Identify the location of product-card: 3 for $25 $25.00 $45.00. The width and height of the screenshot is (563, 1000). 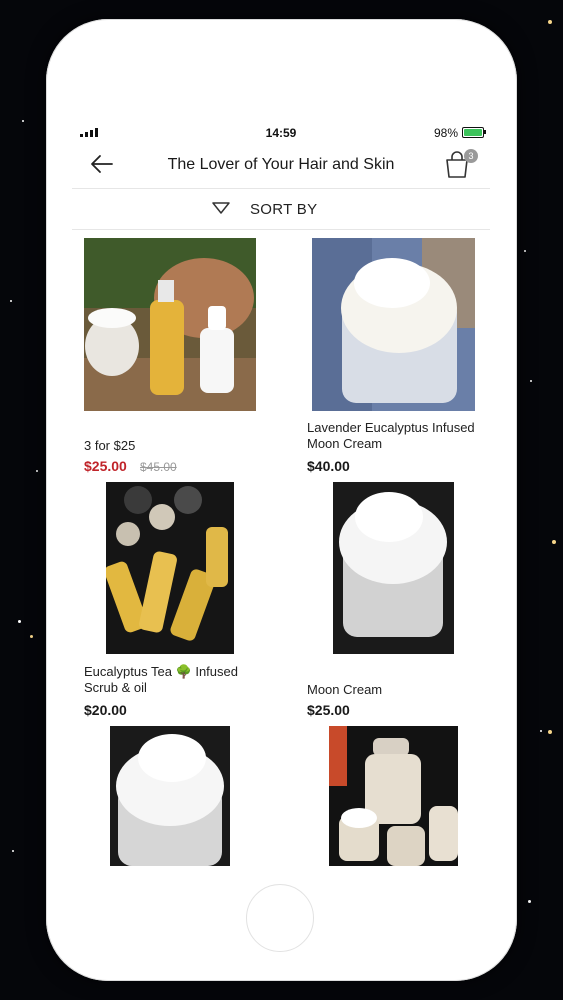
(176, 351).